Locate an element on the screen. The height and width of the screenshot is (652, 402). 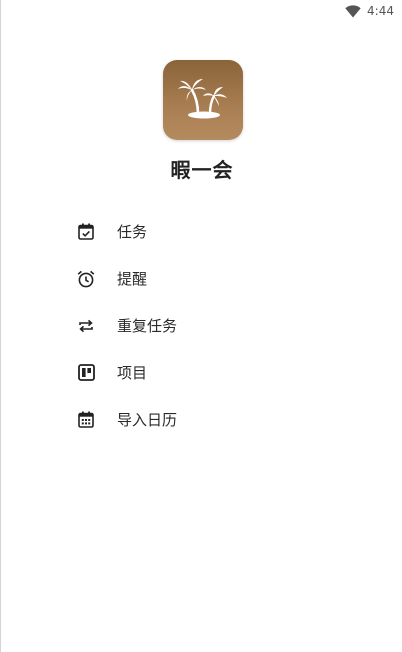
status-bar: 4:44 is located at coordinates (373, 11).